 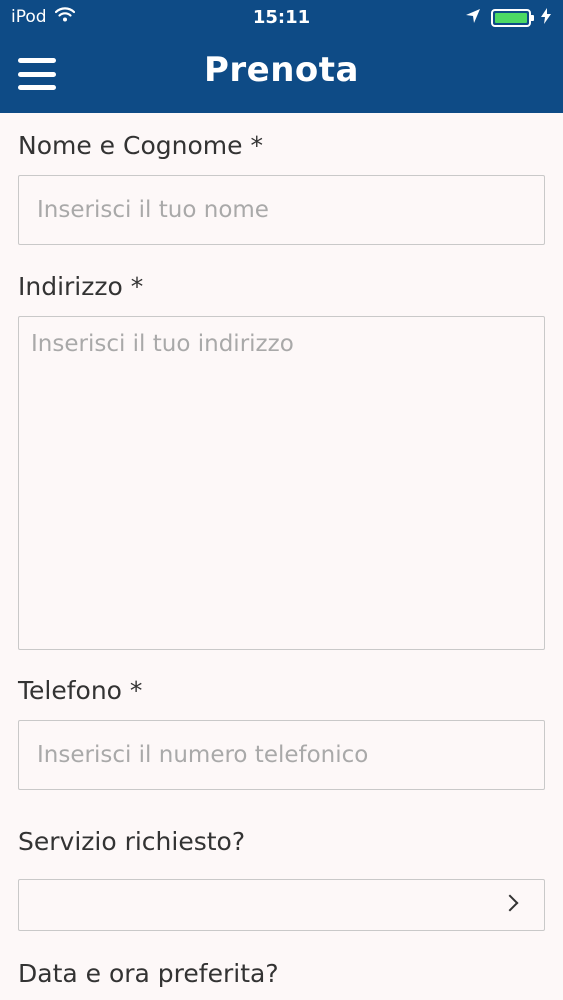 I want to click on service-select, so click(x=281, y=905).